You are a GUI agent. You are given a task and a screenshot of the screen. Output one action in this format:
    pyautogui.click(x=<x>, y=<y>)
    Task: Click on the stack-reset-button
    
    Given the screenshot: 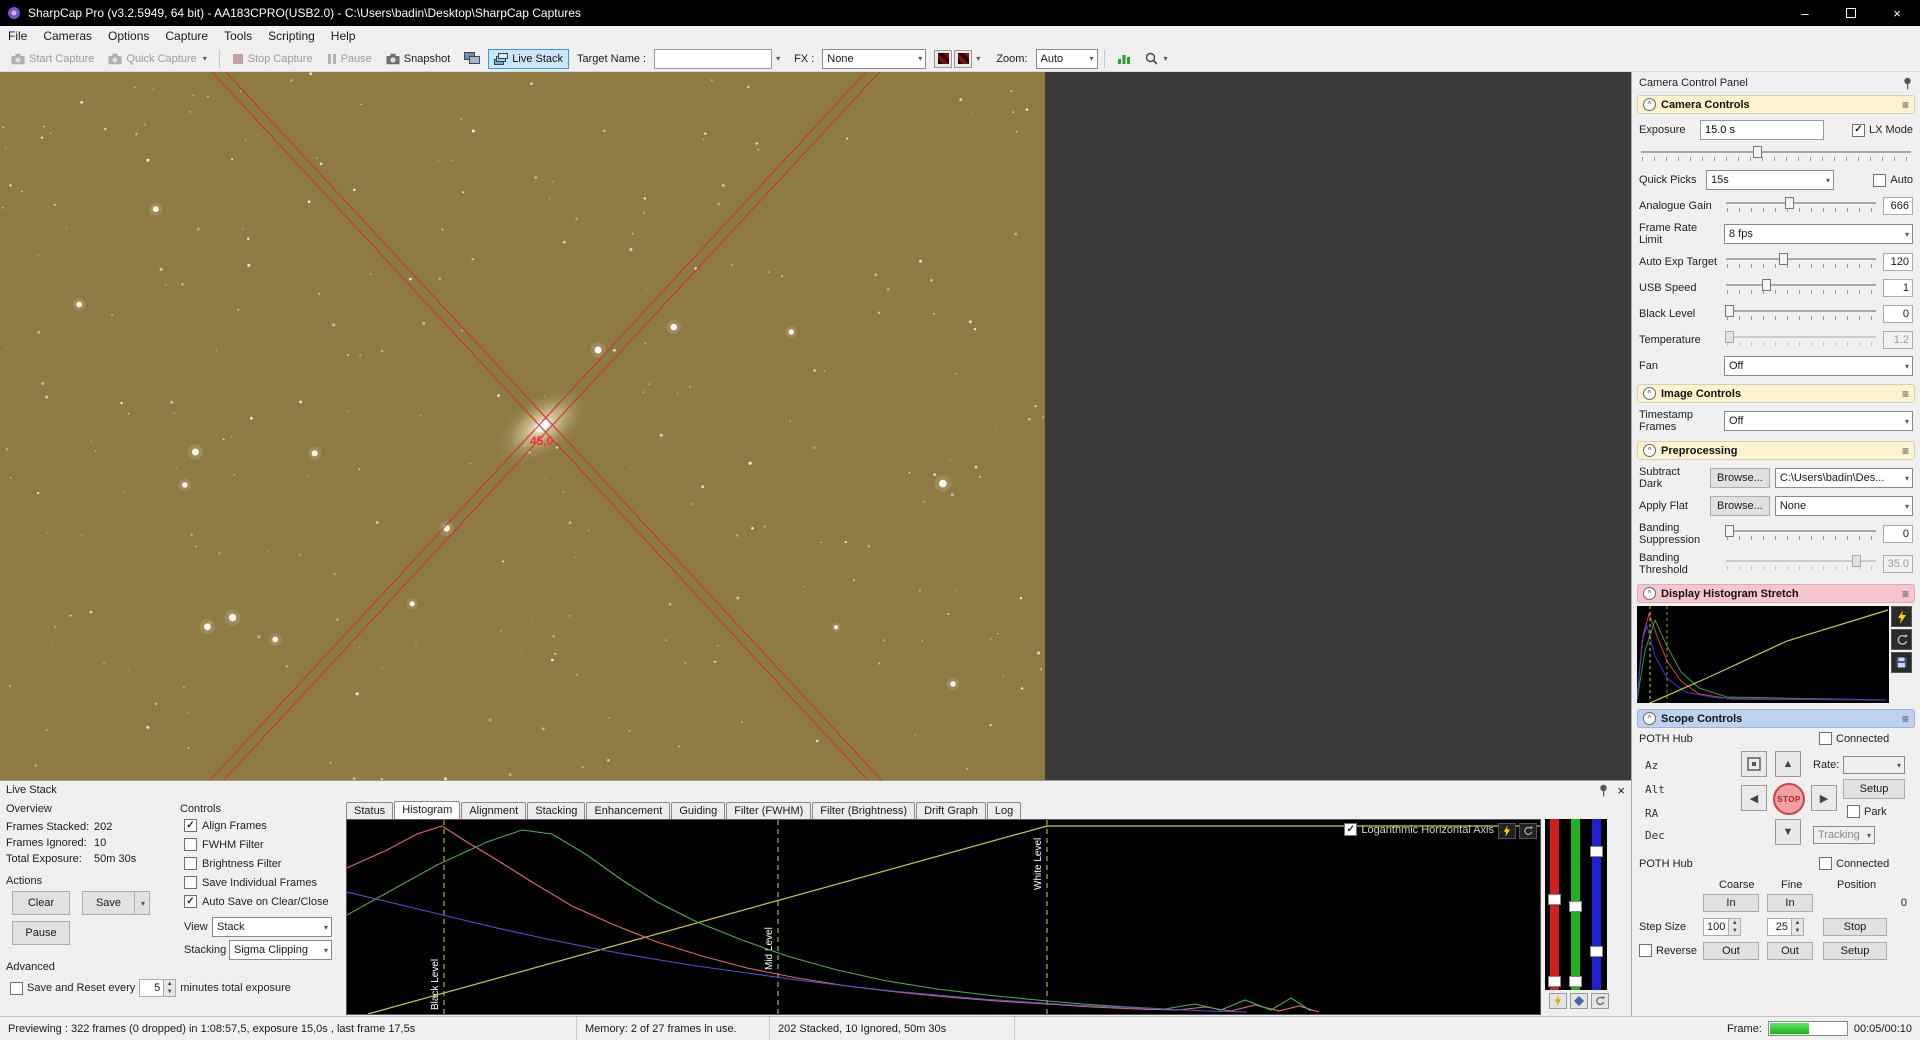 What is the action you would take?
    pyautogui.click(x=1600, y=1001)
    